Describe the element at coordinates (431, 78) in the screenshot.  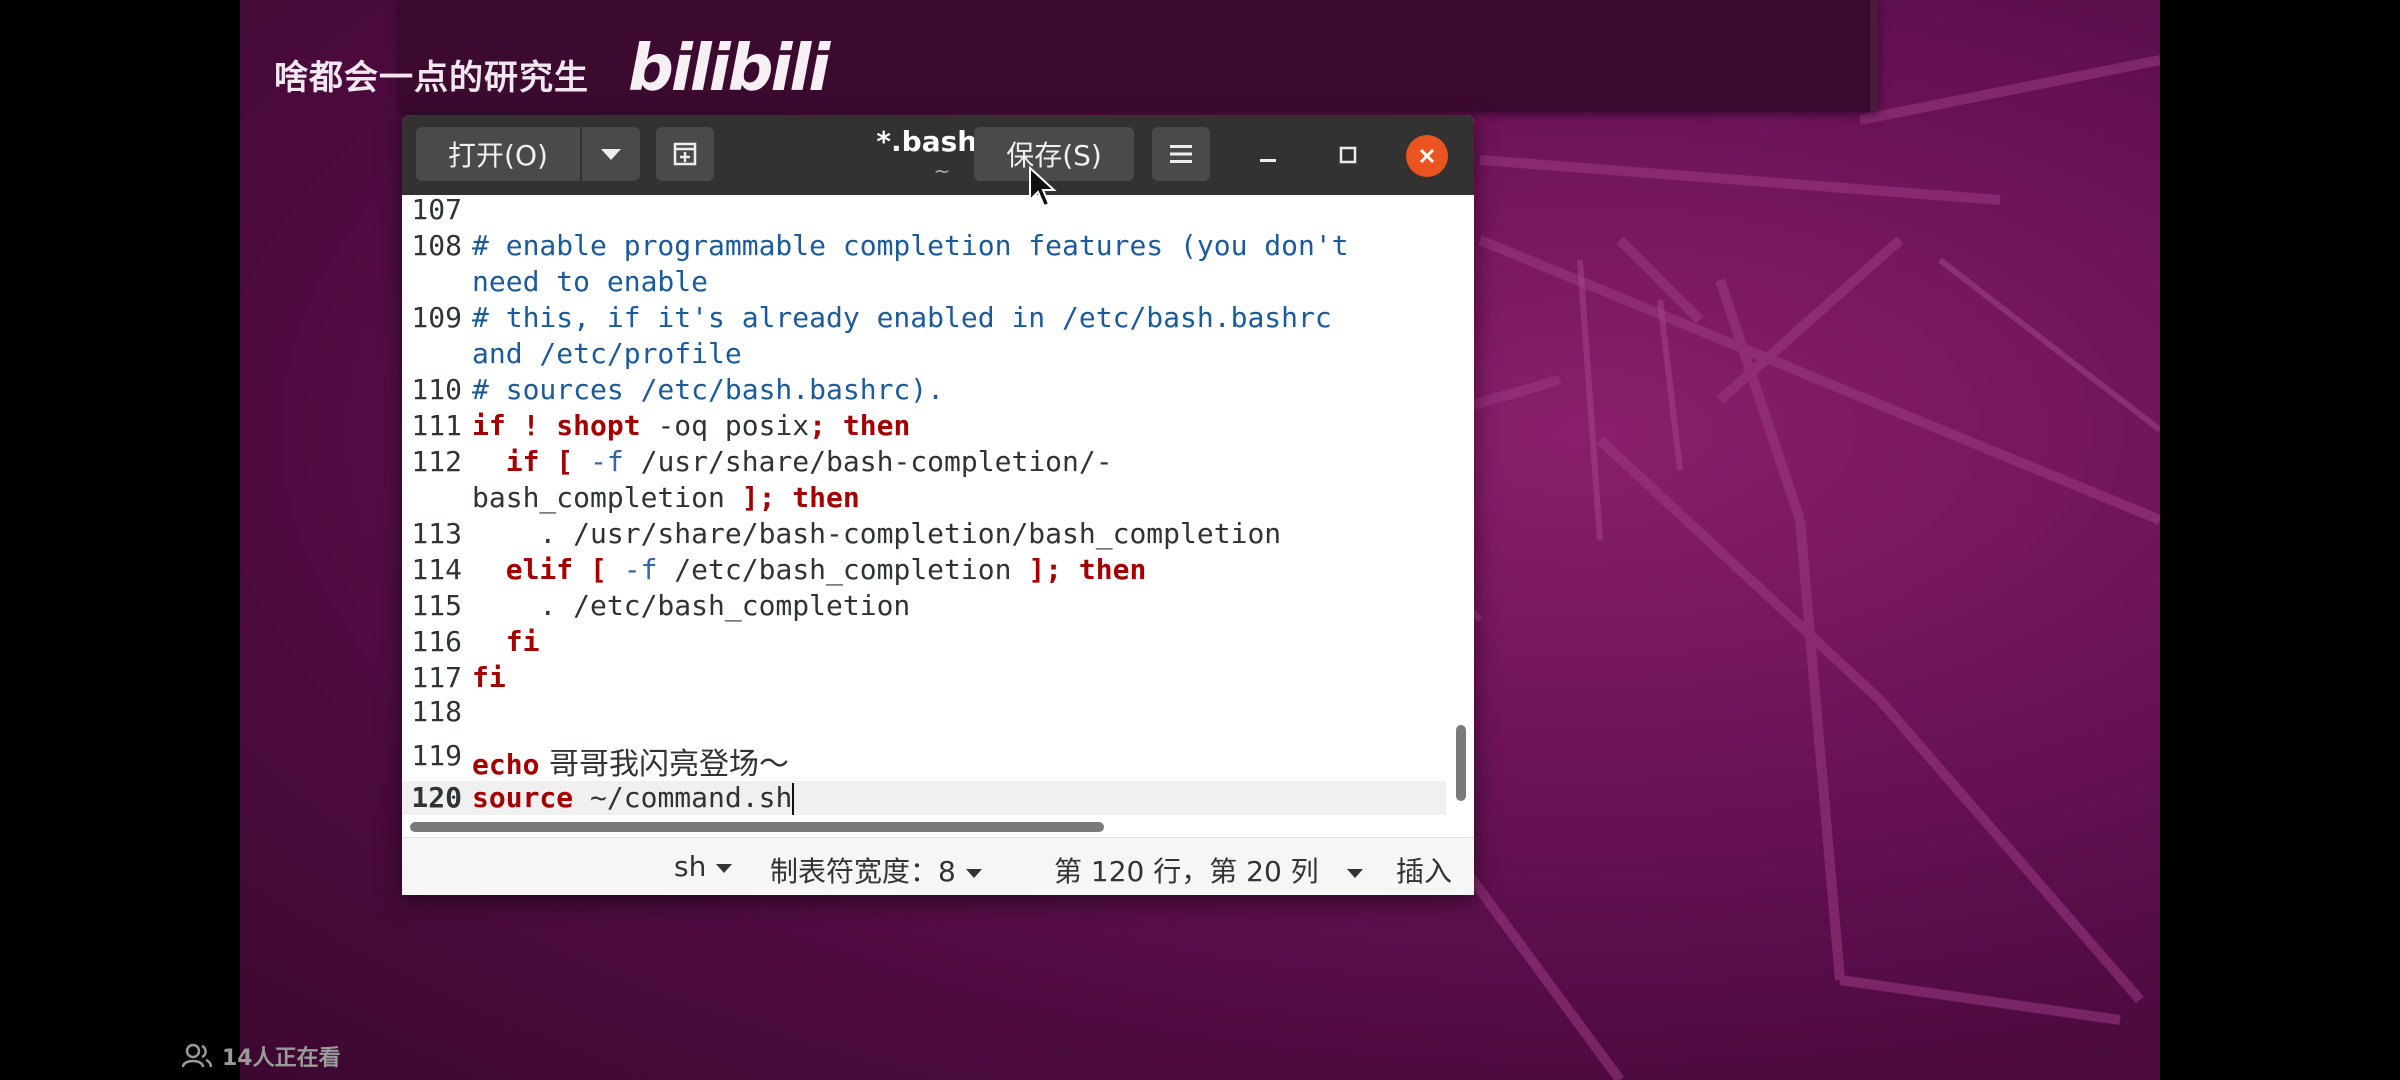
I see `watermark-text: 啥都会一点的研究生` at that location.